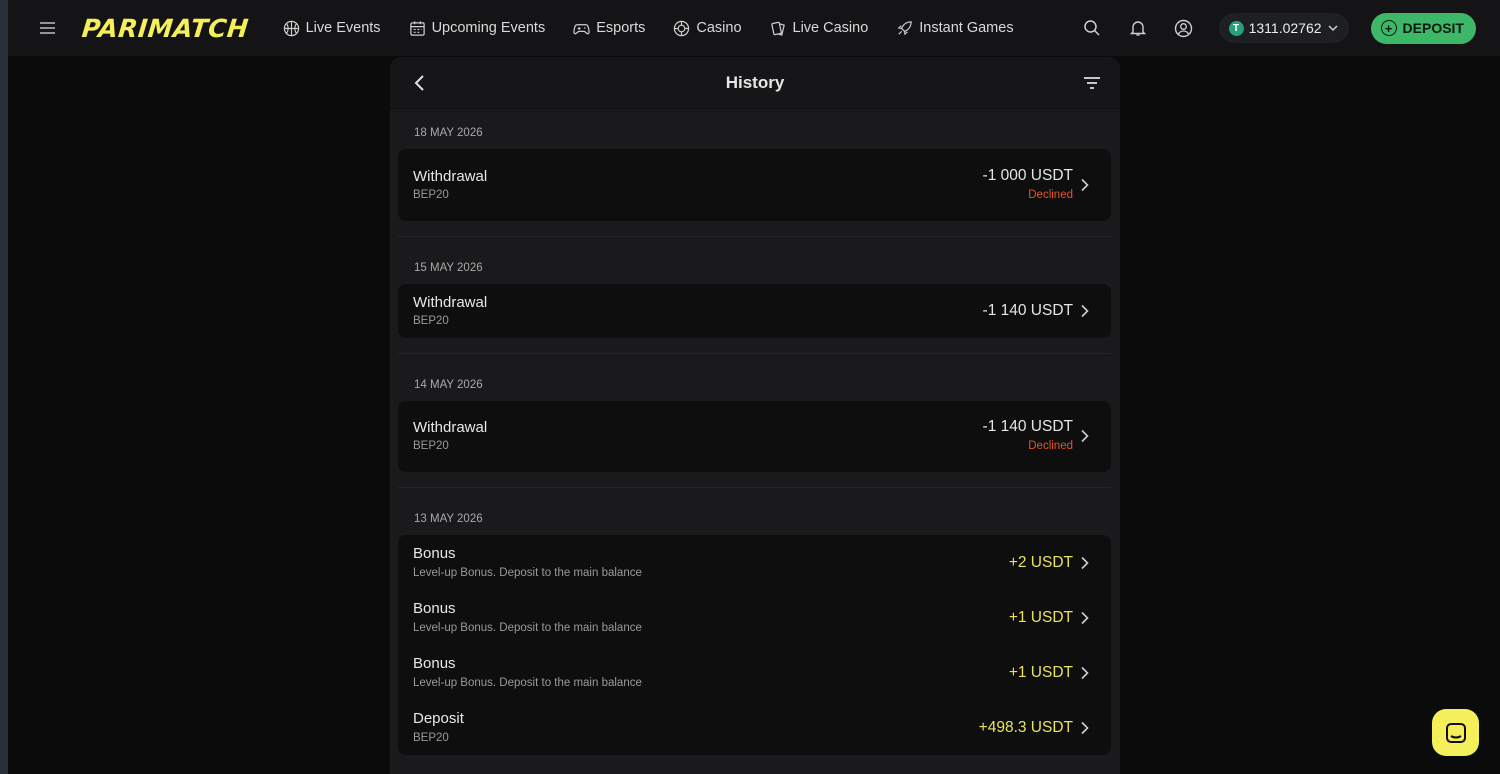 This screenshot has width=1500, height=774. I want to click on nav-label: Live Events, so click(343, 28).